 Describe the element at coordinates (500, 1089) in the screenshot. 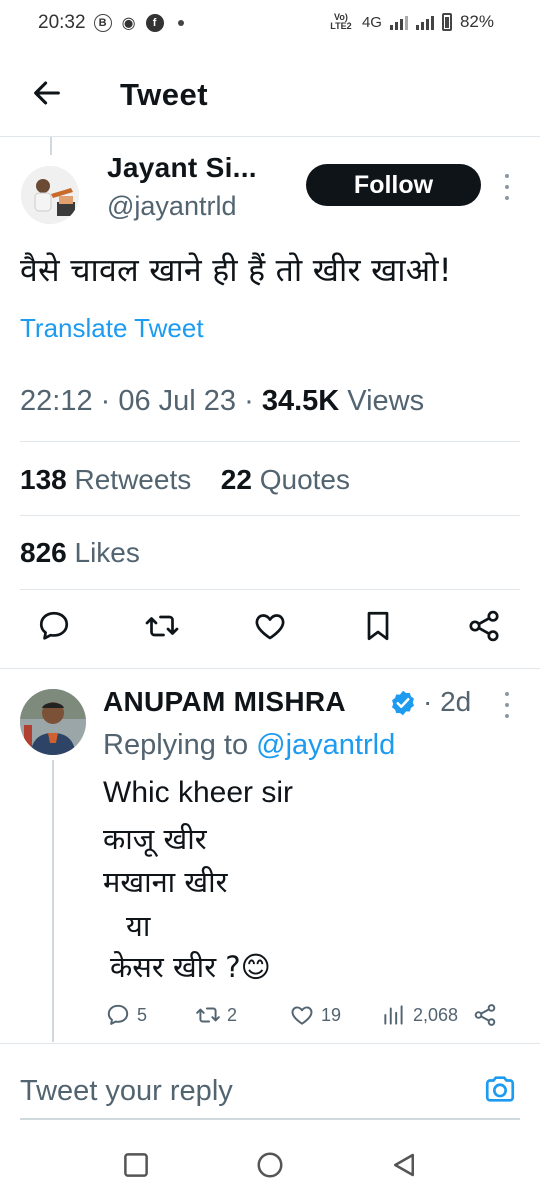

I see `camera-icon` at that location.